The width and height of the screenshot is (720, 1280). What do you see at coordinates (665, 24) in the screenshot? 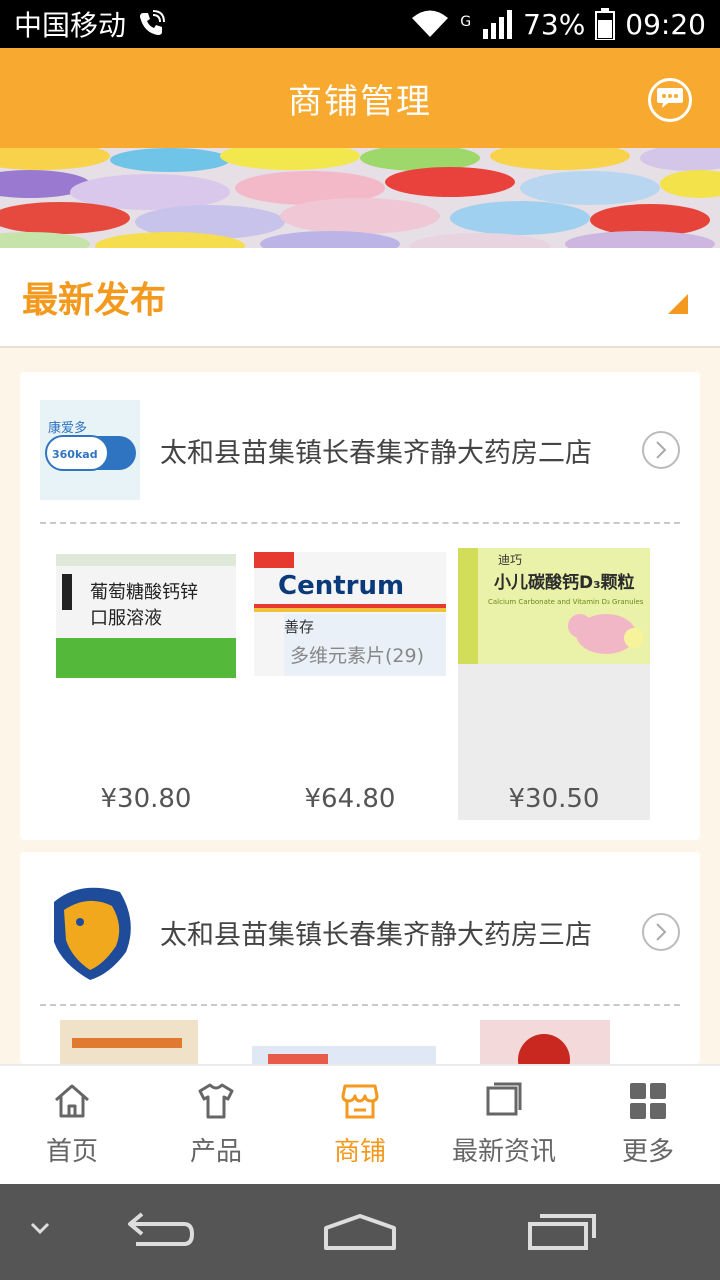
I see `clock: 09:20` at bounding box center [665, 24].